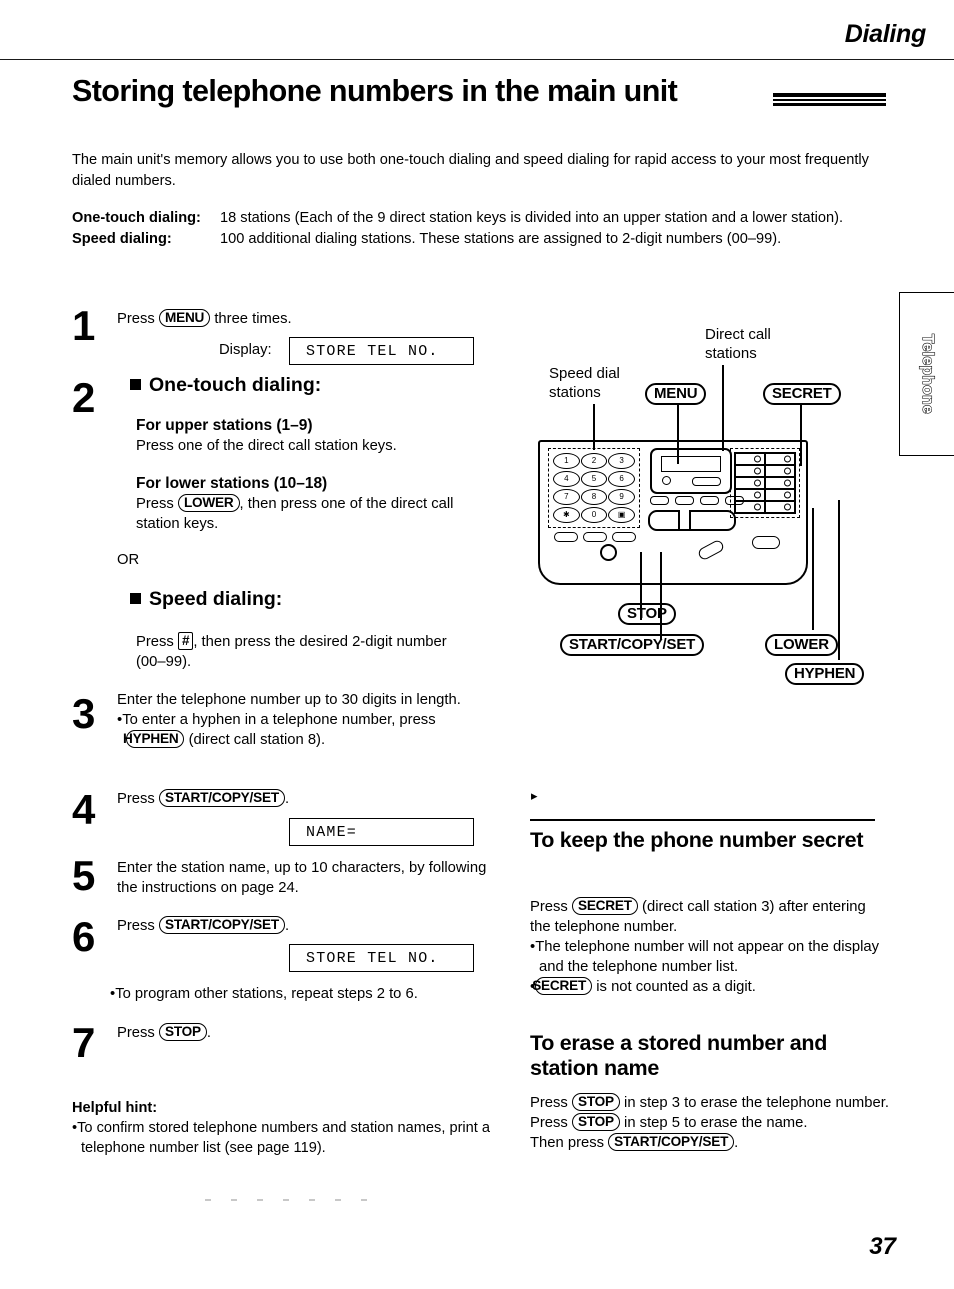  Describe the element at coordinates (885, 34) in the screenshot. I see `running-head: Dialing` at that location.